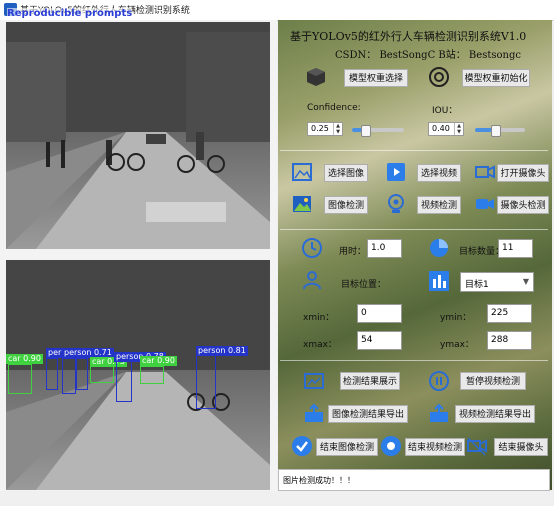 This screenshot has height=506, width=554. I want to click on author-info: CSDN： BestSongC B站： Bestsongc, so click(428, 55).